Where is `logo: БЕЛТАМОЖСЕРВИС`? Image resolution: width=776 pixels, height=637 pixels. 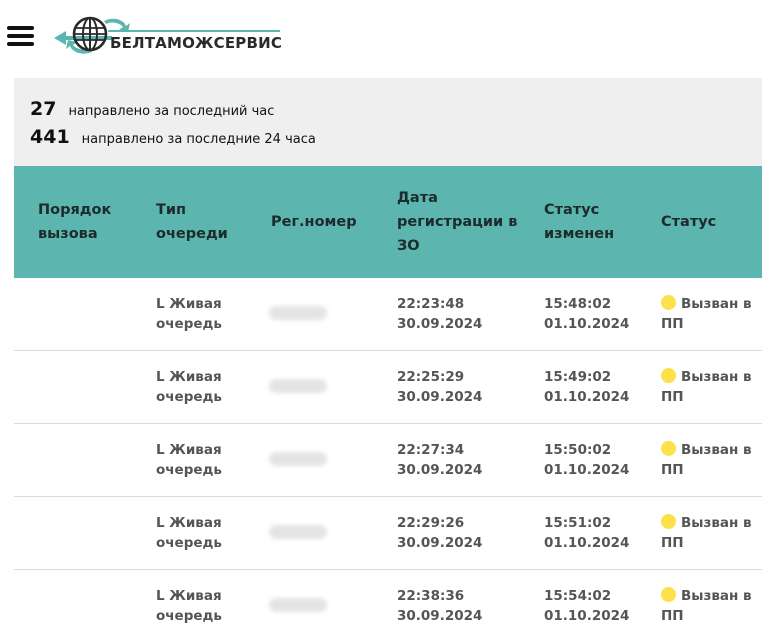 logo: БЕЛТАМОЖСЕРВИС is located at coordinates (168, 35).